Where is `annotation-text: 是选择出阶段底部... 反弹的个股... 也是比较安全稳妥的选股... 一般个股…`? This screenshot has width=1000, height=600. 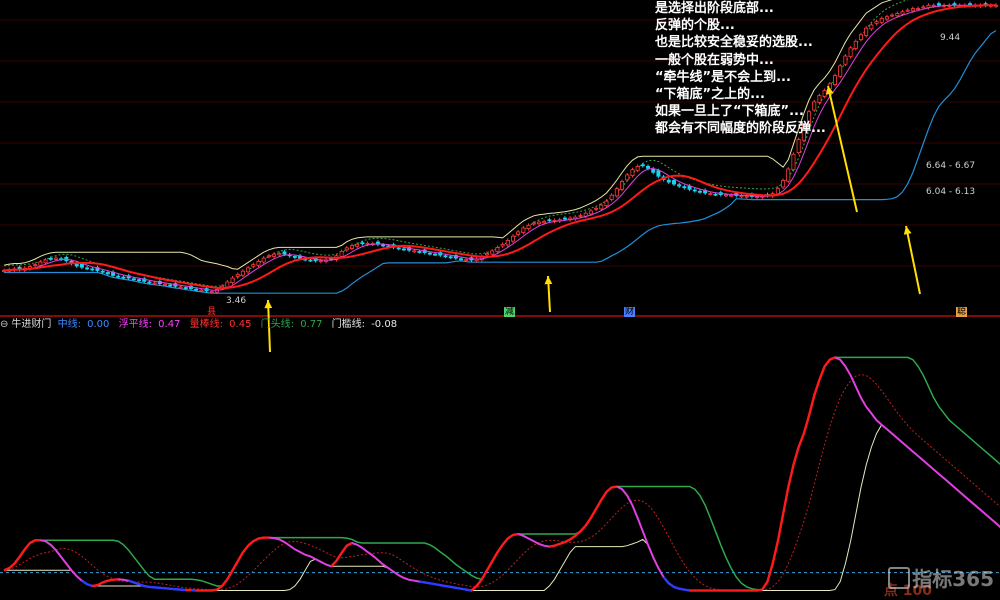
annotation-text: 是选择出阶段底部... 反弹的个股... 也是比较安全稳妥的选股... 一般个股… is located at coordinates (740, 69).